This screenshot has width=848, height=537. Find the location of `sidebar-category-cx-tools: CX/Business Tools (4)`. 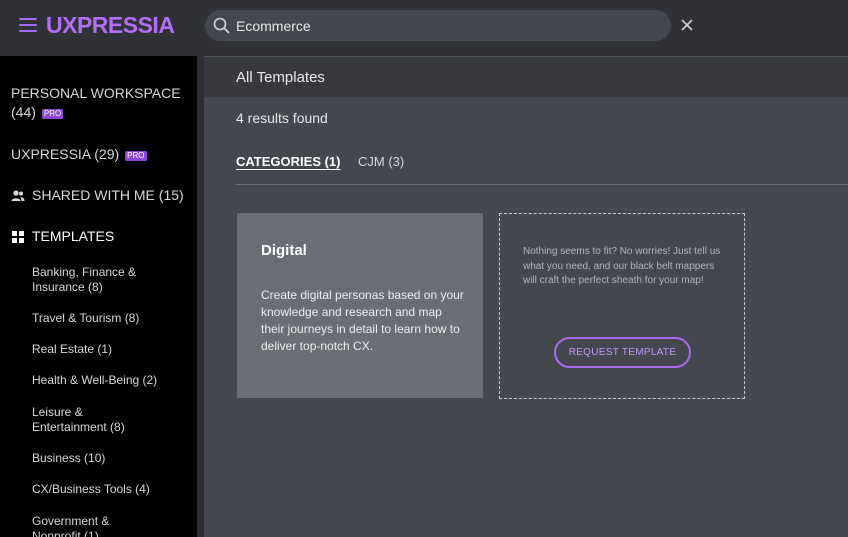

sidebar-category-cx-tools: CX/Business Tools (4) is located at coordinates (107, 489).